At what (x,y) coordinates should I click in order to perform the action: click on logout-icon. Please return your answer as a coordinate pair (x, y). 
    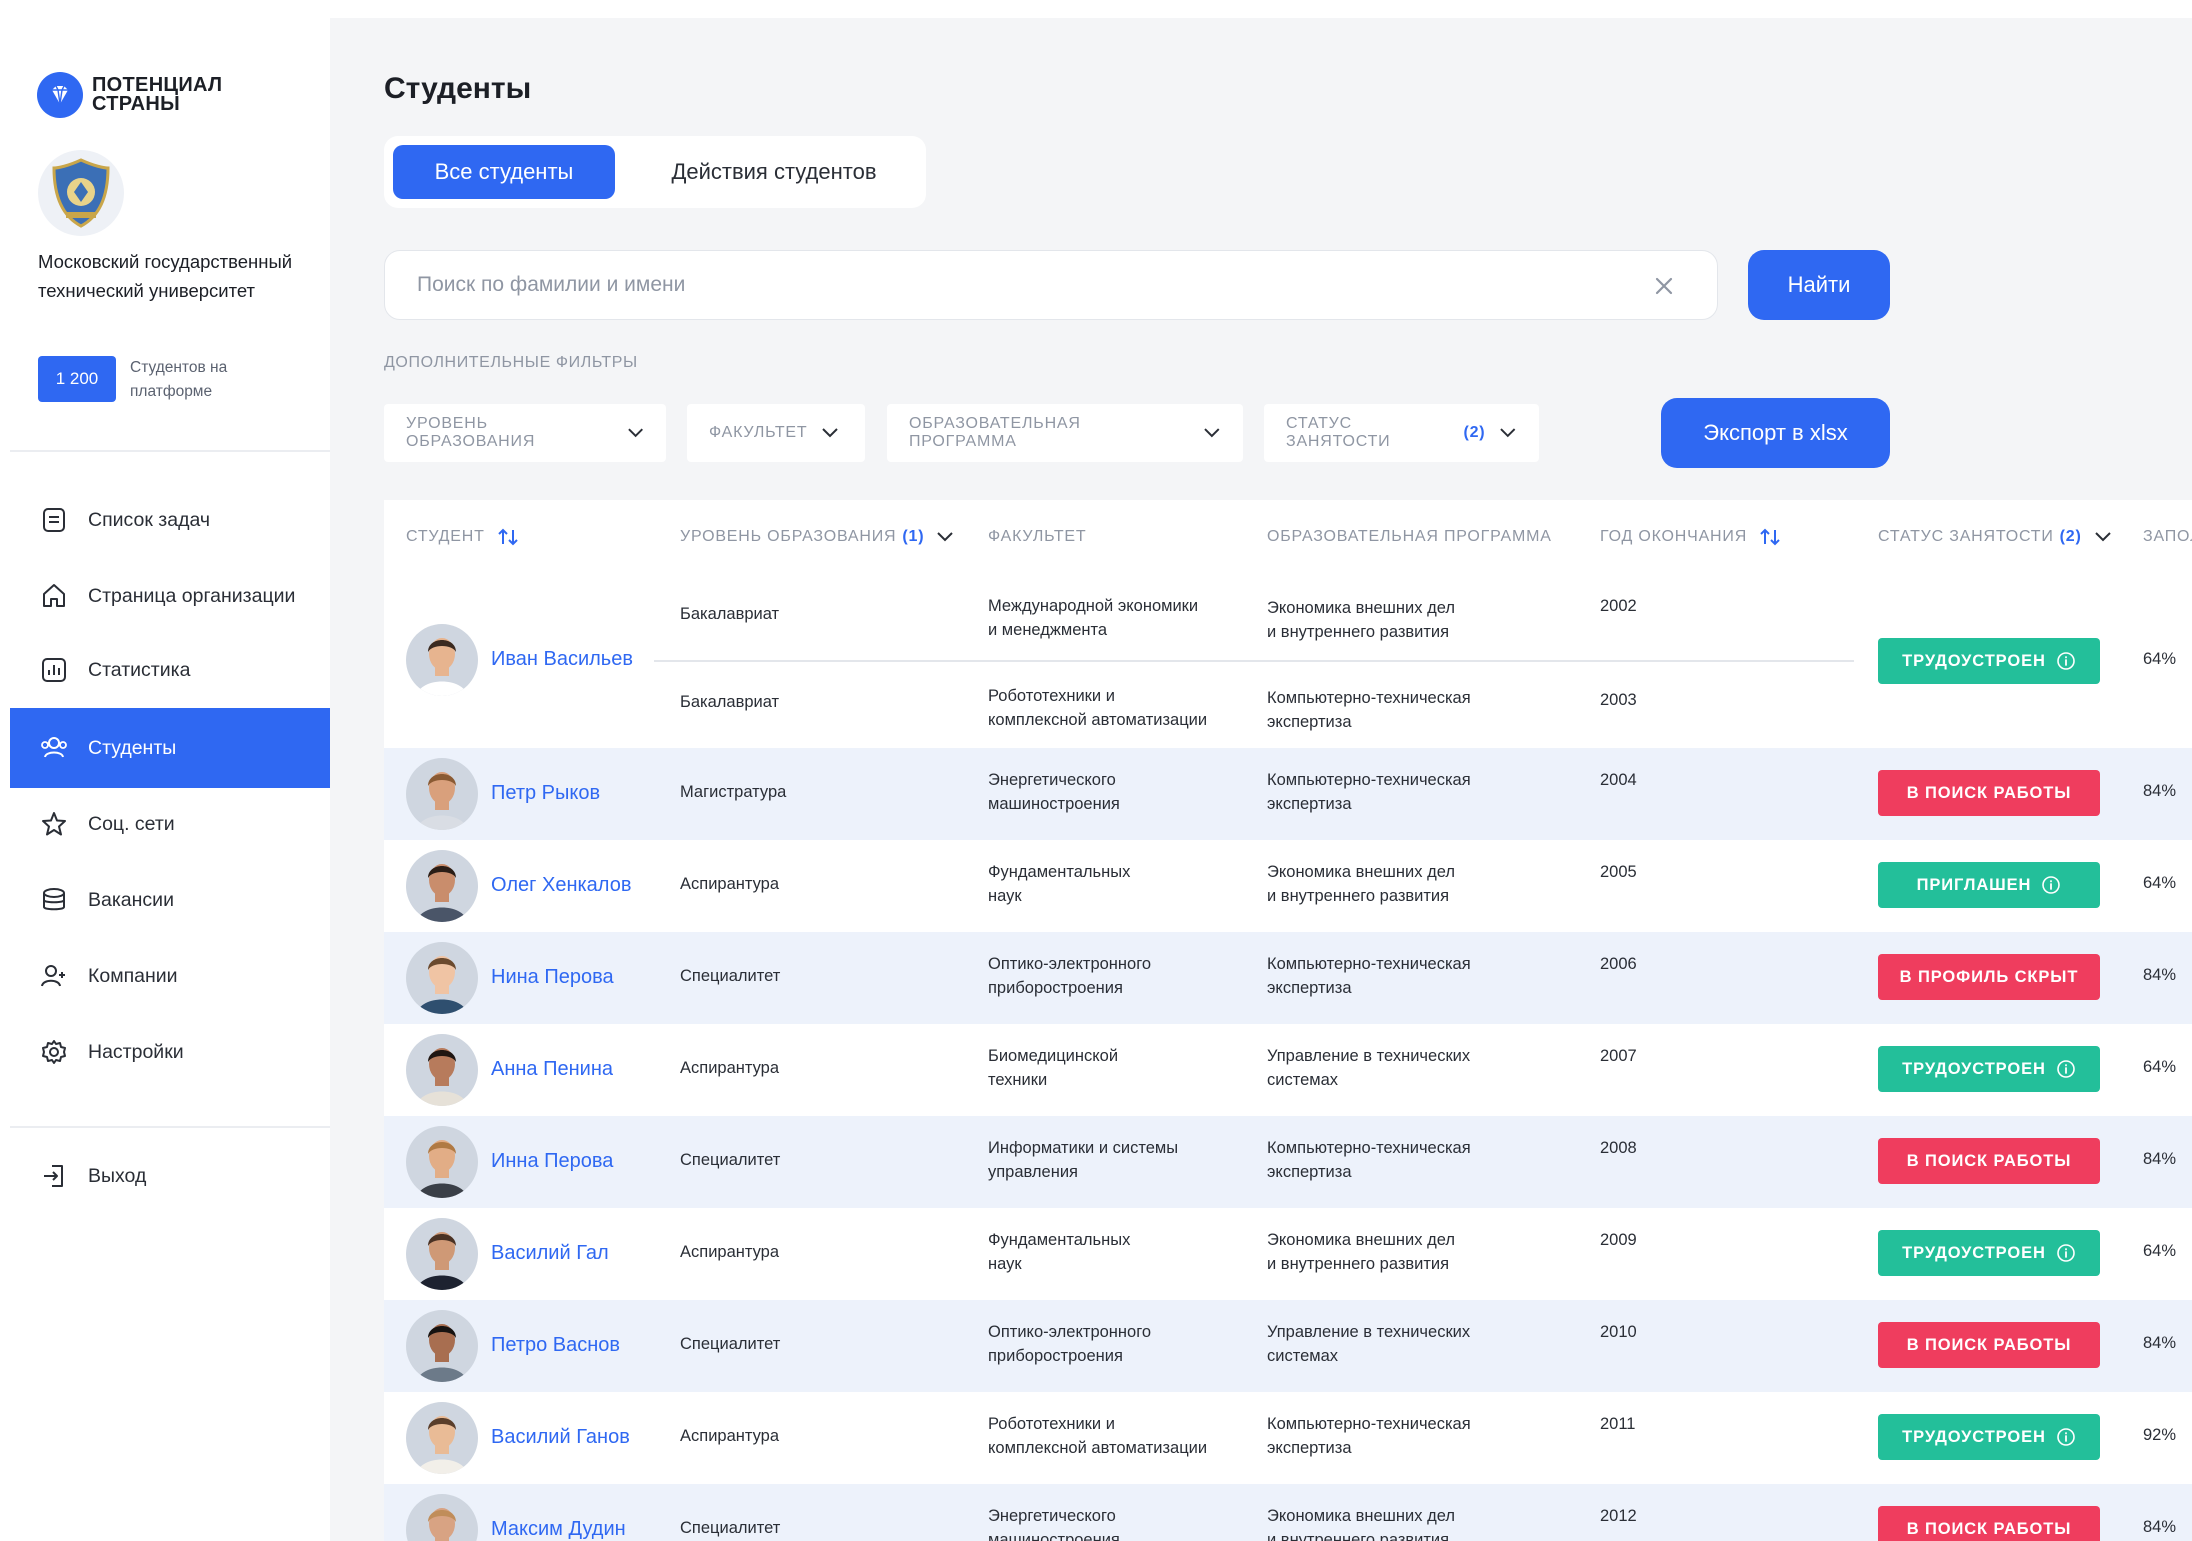
    Looking at the image, I should click on (54, 1176).